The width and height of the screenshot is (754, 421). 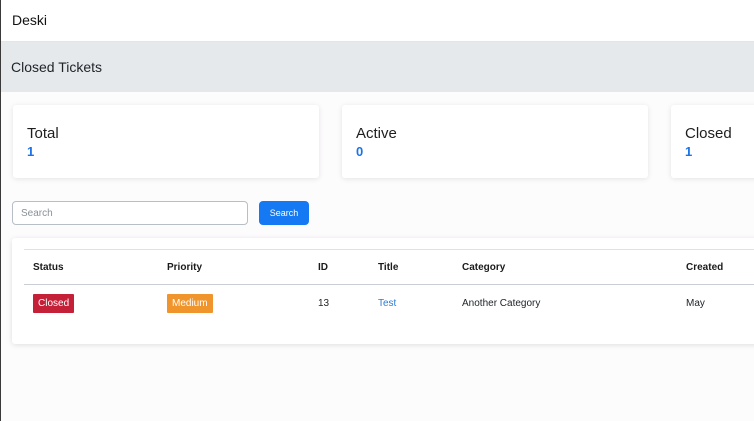 I want to click on stat-value: 0, so click(x=360, y=151).